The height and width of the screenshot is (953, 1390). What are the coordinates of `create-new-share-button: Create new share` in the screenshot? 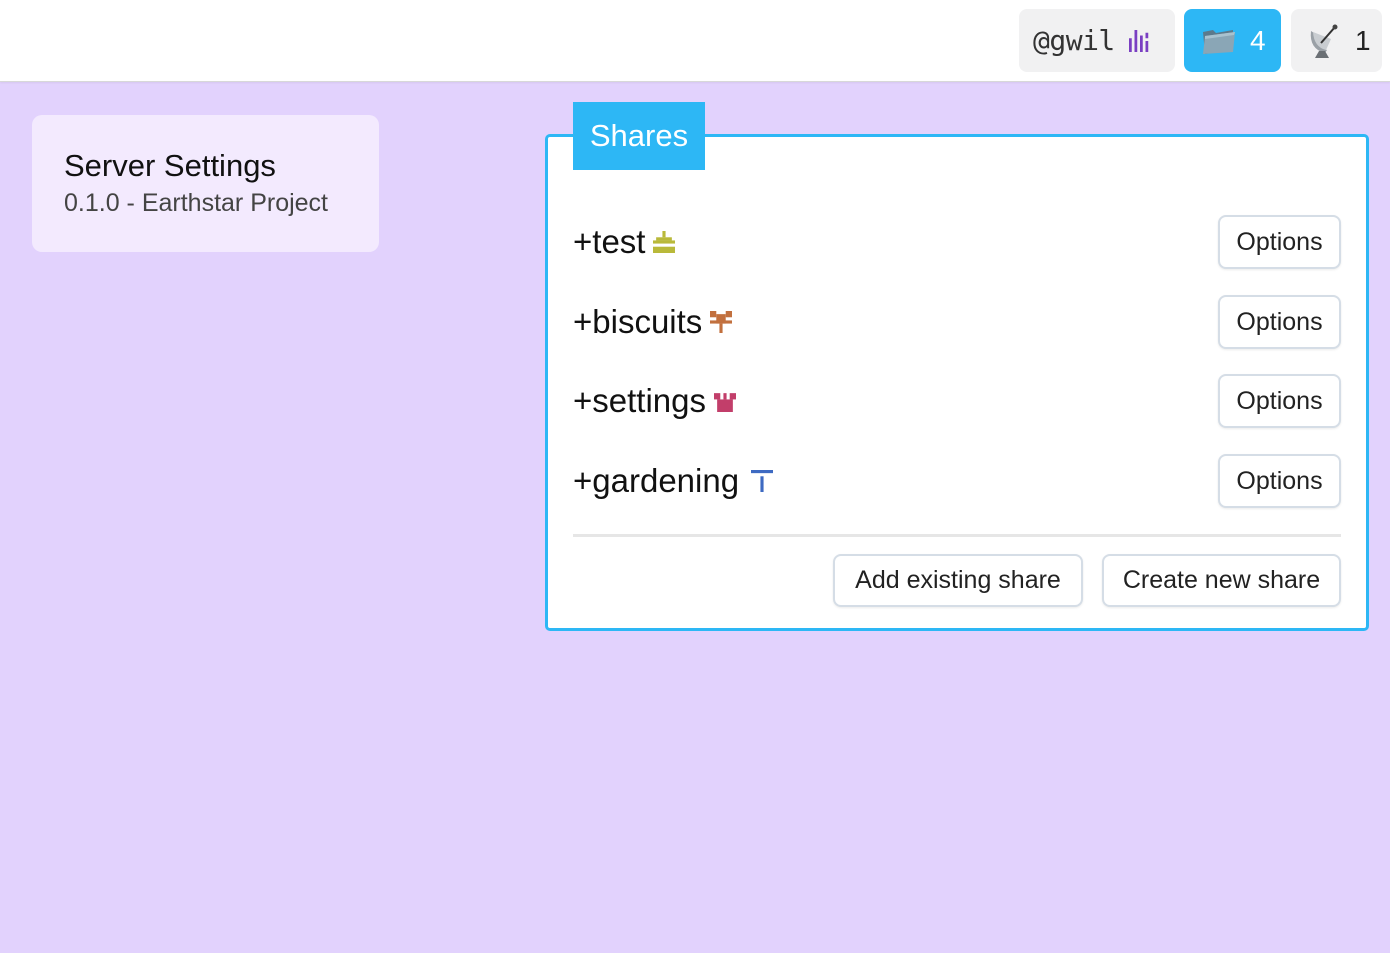 It's located at (1221, 580).